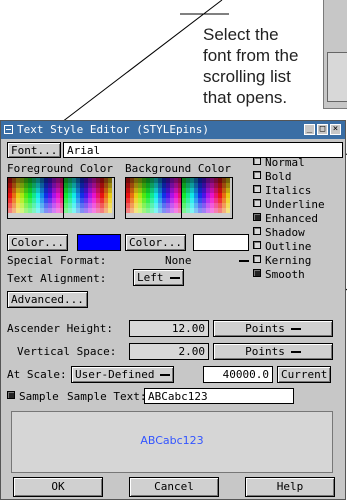 The image size is (347, 500). I want to click on sample-checkbox, so click(11, 395).